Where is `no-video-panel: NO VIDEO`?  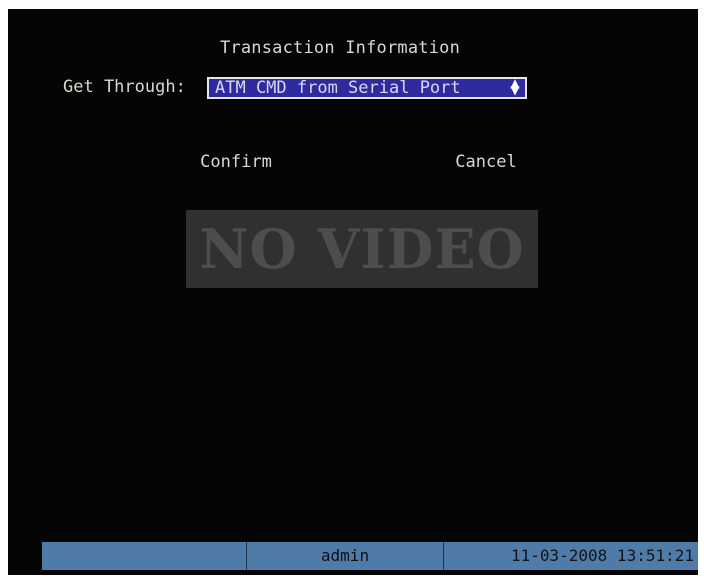
no-video-panel: NO VIDEO is located at coordinates (362, 249).